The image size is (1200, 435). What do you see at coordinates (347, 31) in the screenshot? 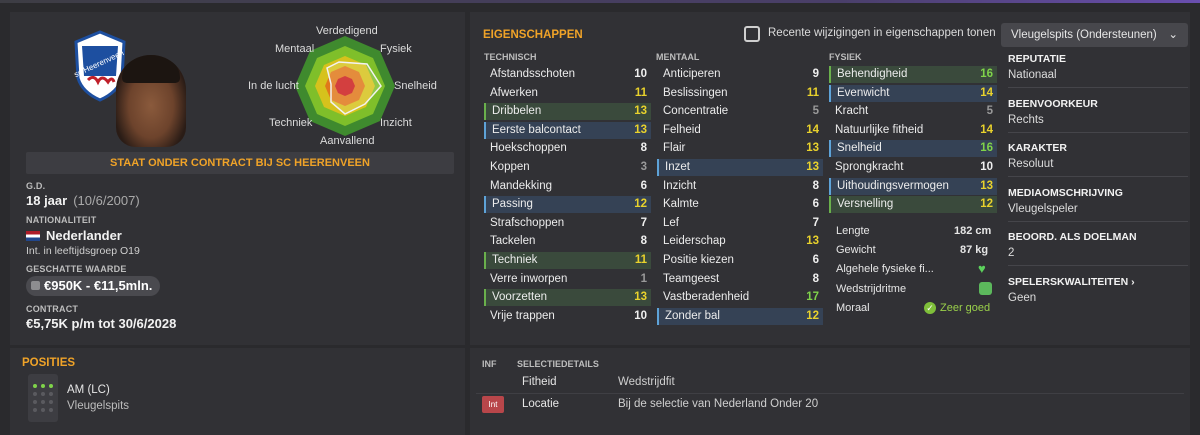
I see `radar-label-top: Verdedigend` at bounding box center [347, 31].